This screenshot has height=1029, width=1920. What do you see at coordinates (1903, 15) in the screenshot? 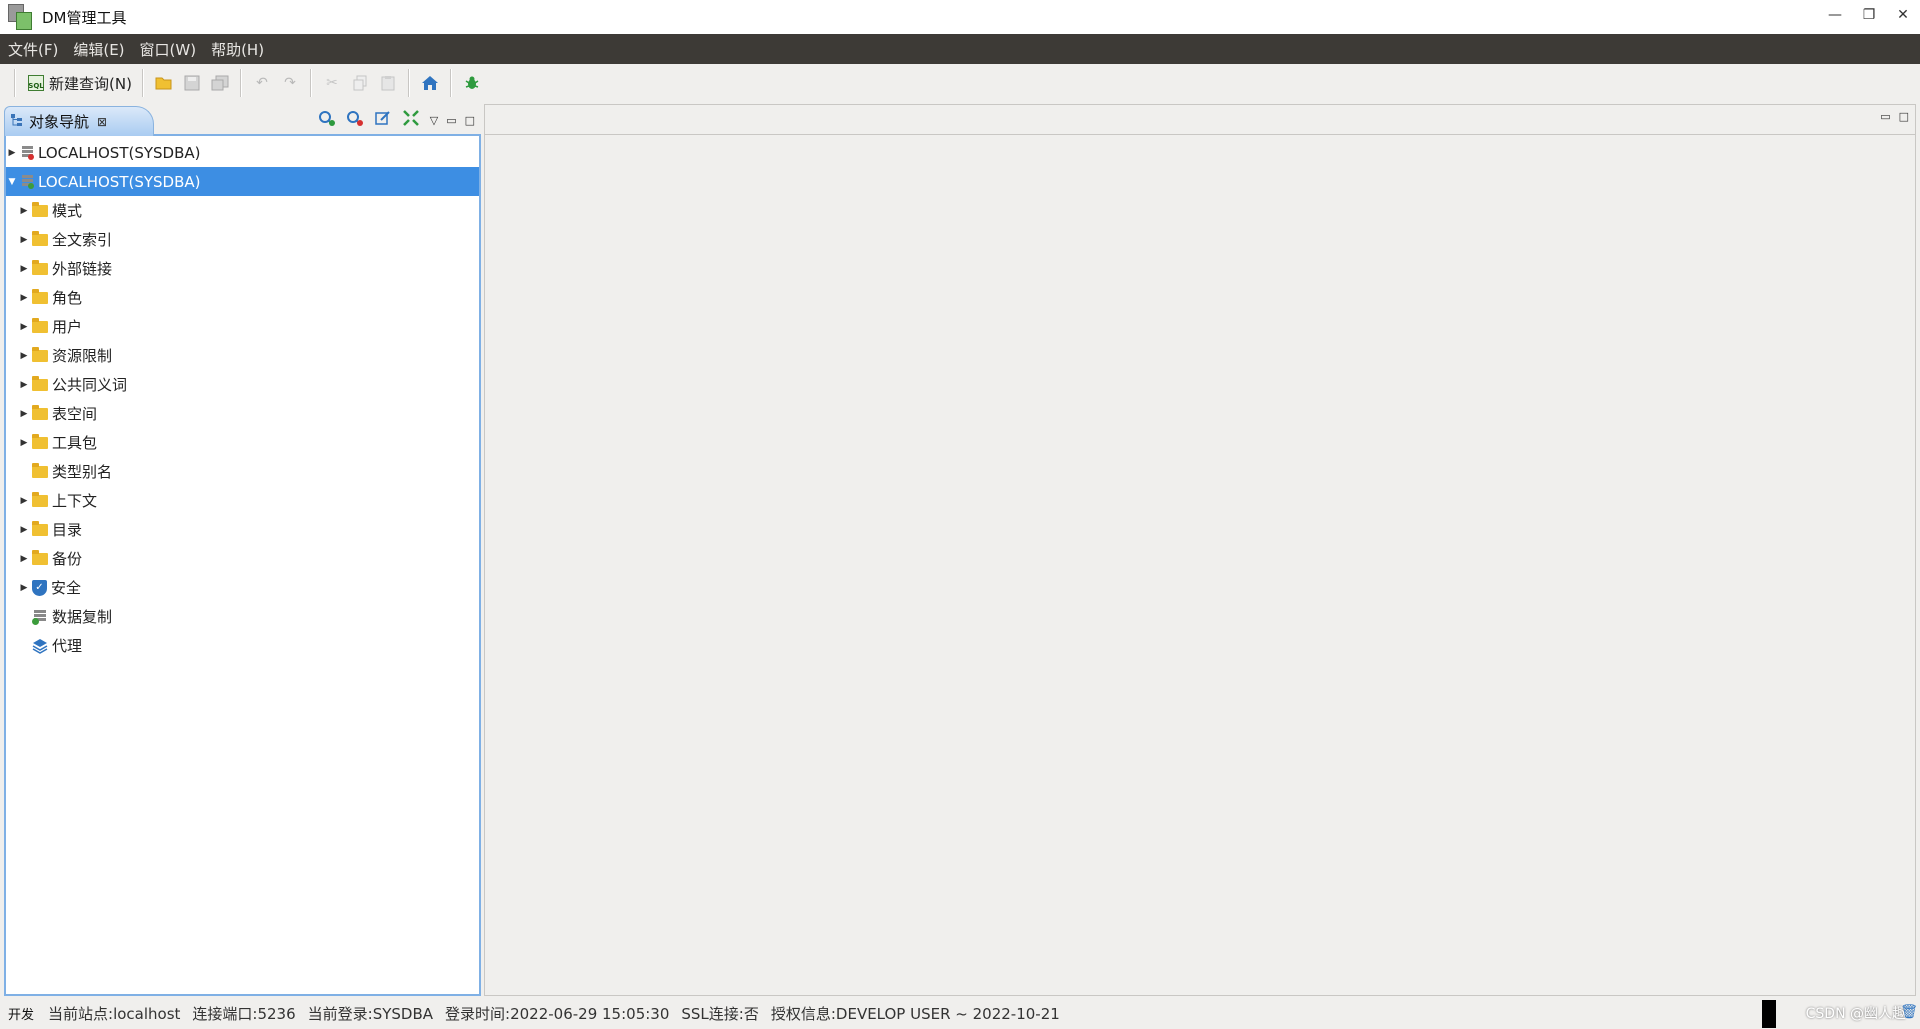
I see `close-button: ✕` at bounding box center [1903, 15].